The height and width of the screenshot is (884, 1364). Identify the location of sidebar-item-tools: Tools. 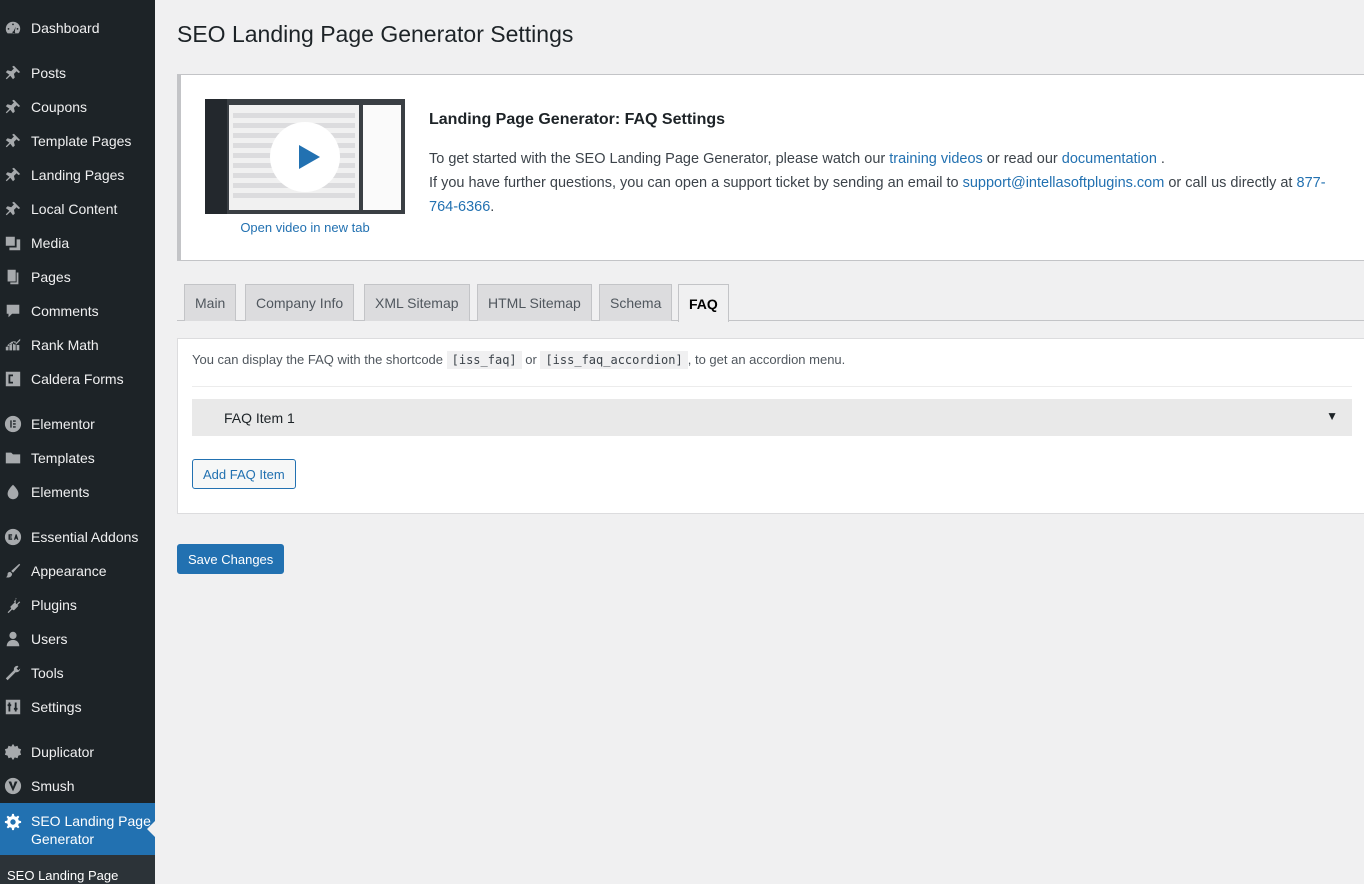
(77, 673).